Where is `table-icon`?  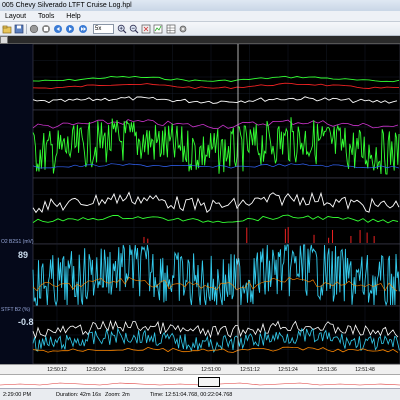 table-icon is located at coordinates (171, 29).